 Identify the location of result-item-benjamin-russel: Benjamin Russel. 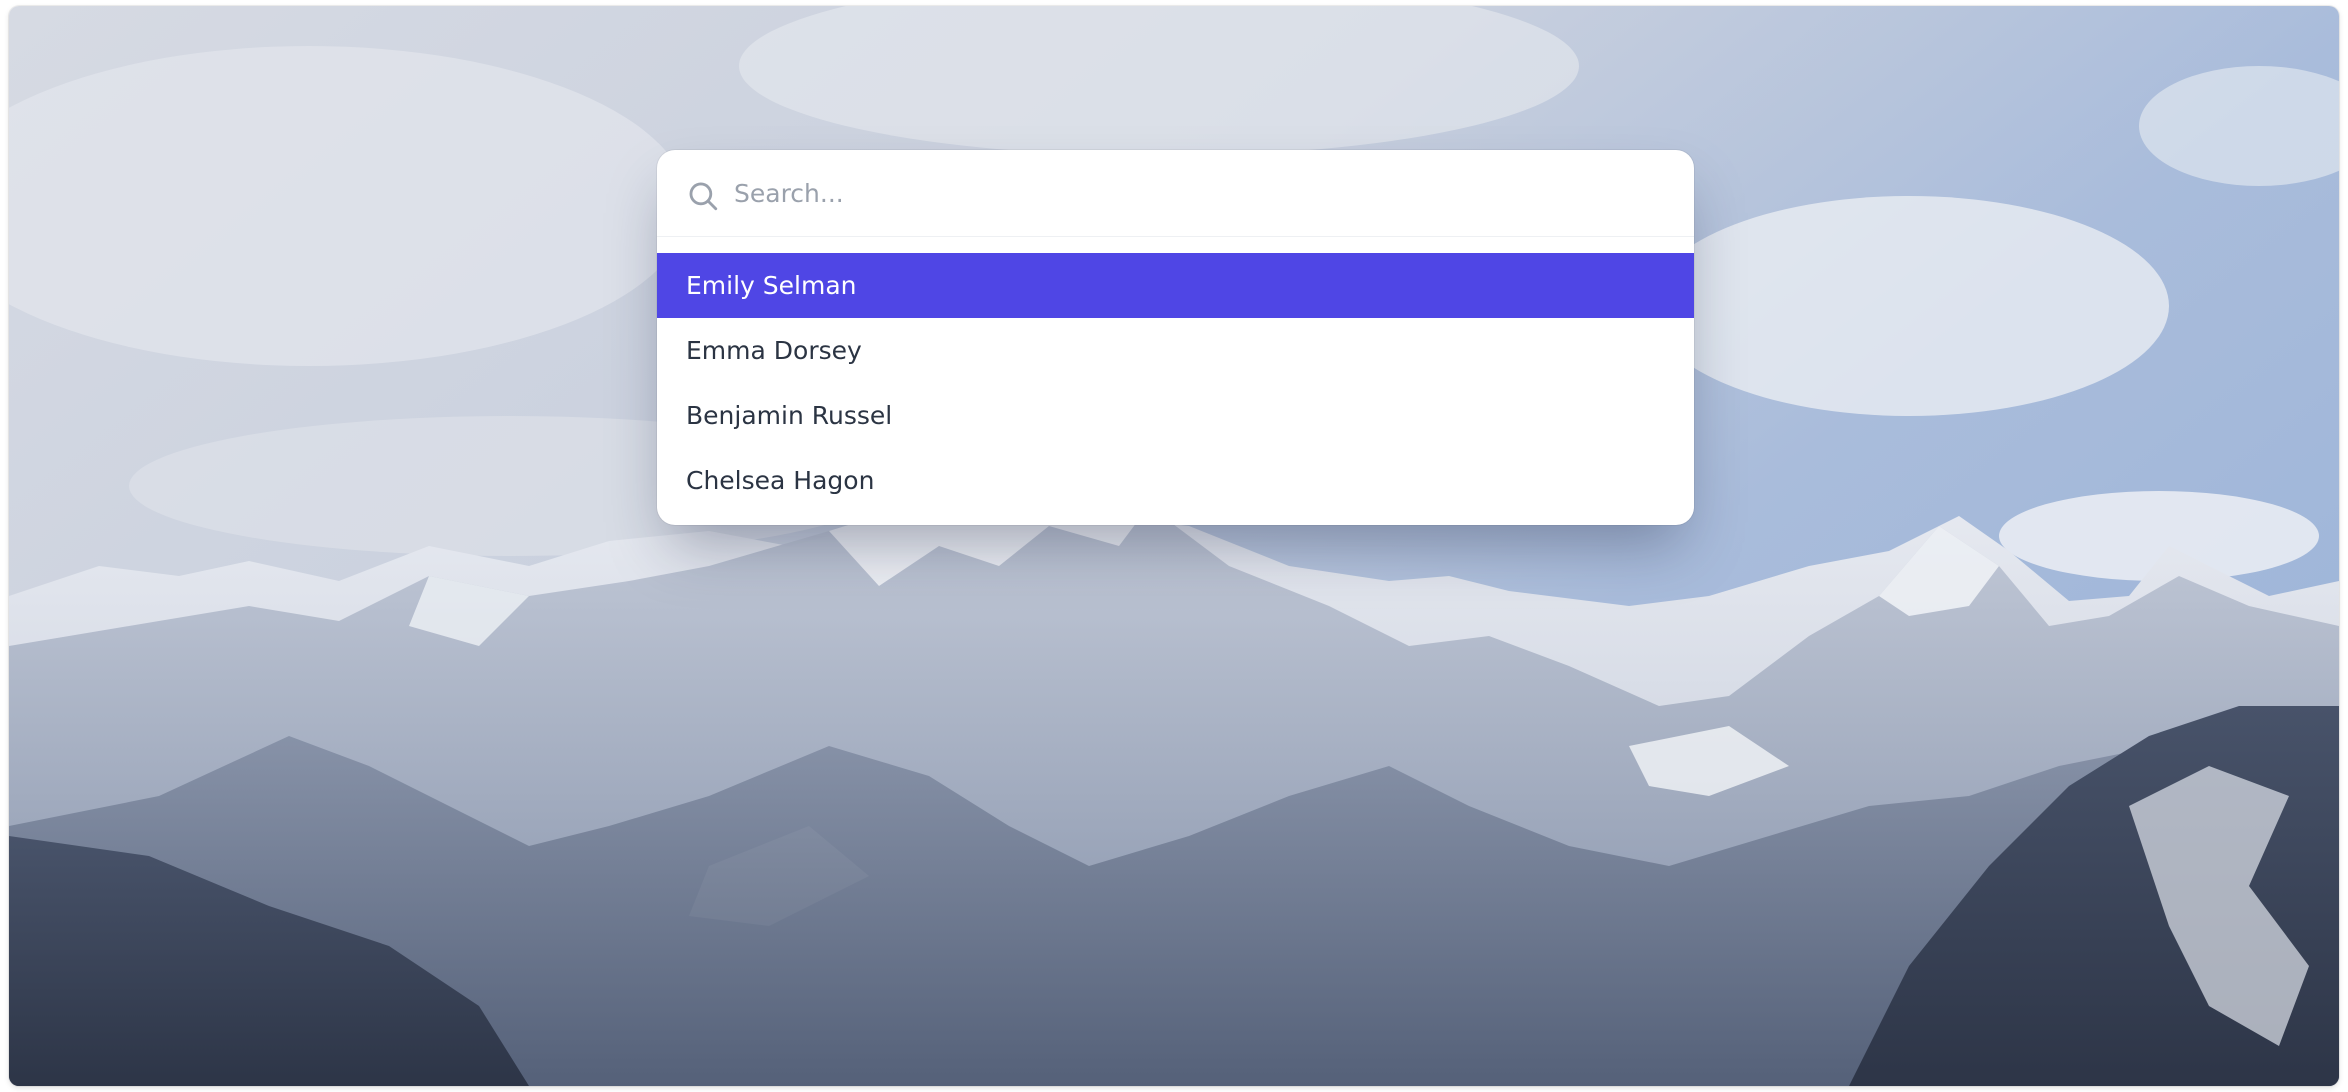
(1175, 415).